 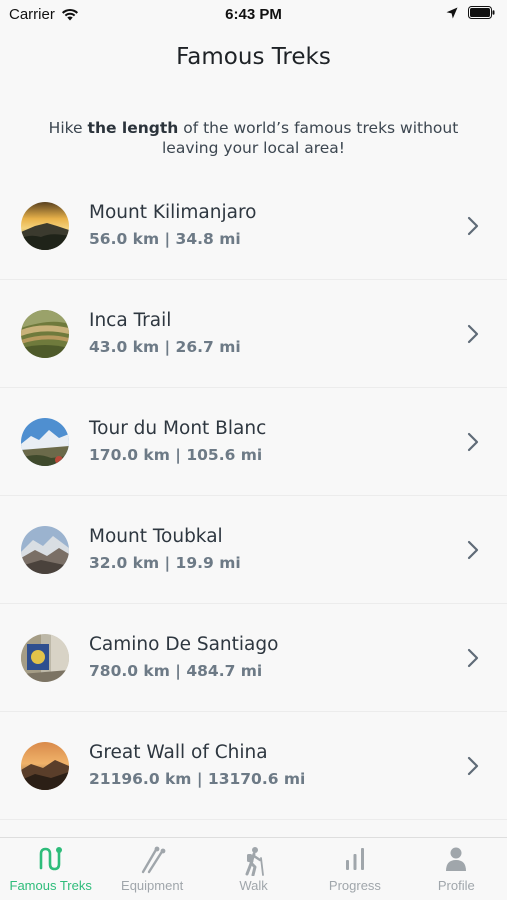 I want to click on trek-row-inca-trail: Inca Trail 43.0 km | 26.7 mi, so click(x=253, y=334).